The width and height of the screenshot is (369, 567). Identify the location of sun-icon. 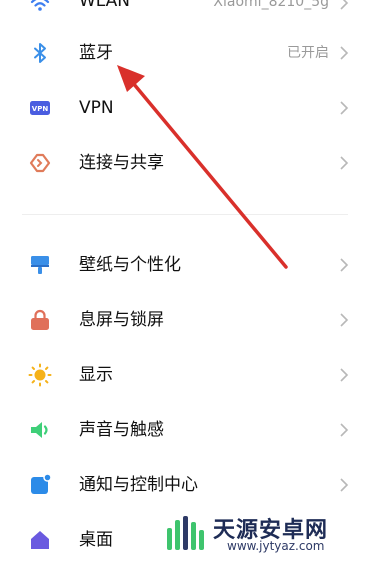
(40, 375).